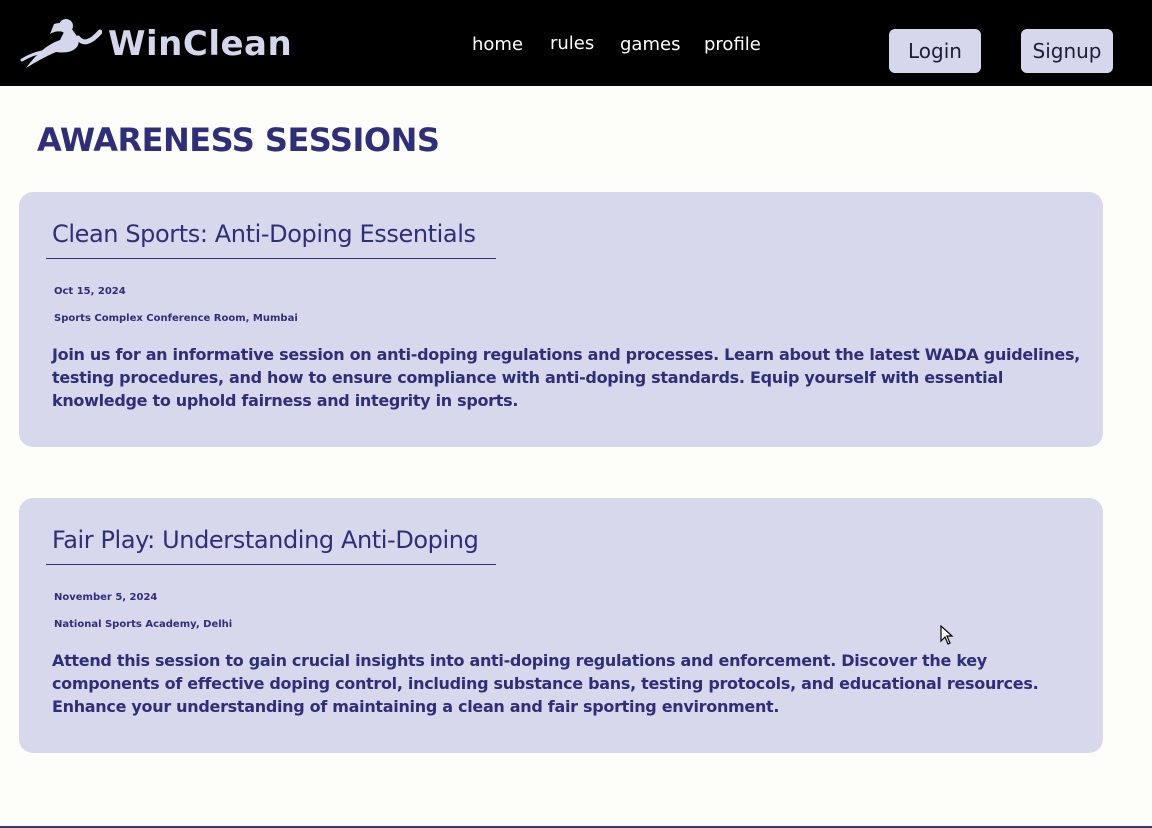 Image resolution: width=1152 pixels, height=828 pixels. What do you see at coordinates (935, 51) in the screenshot?
I see `login-button: Login` at bounding box center [935, 51].